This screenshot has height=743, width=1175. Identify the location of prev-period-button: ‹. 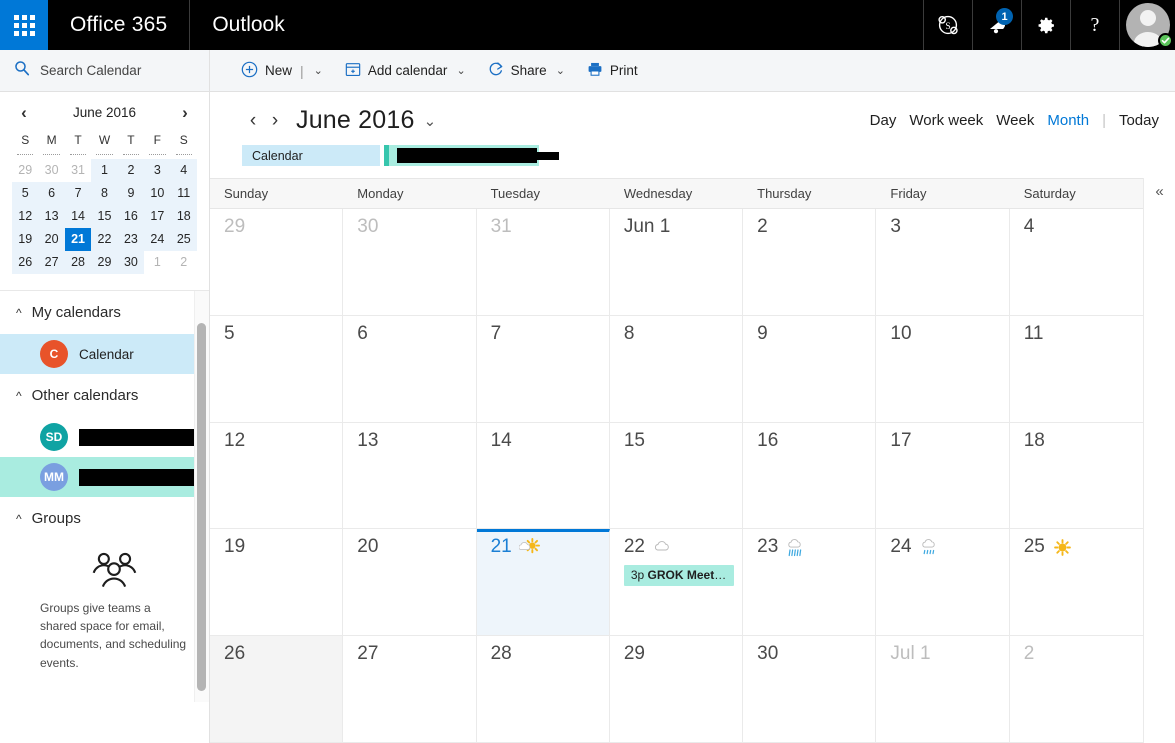
(253, 120).